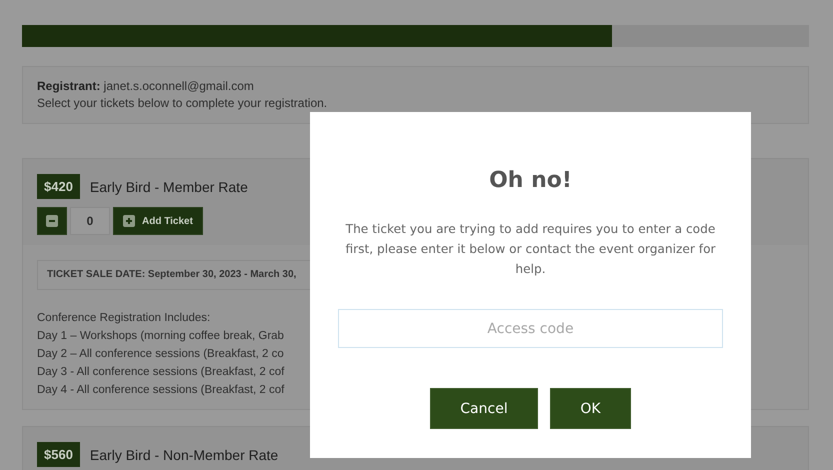 The height and width of the screenshot is (470, 833). What do you see at coordinates (182, 103) in the screenshot?
I see `instruction-text: Select your tickets below to complete your registration.` at bounding box center [182, 103].